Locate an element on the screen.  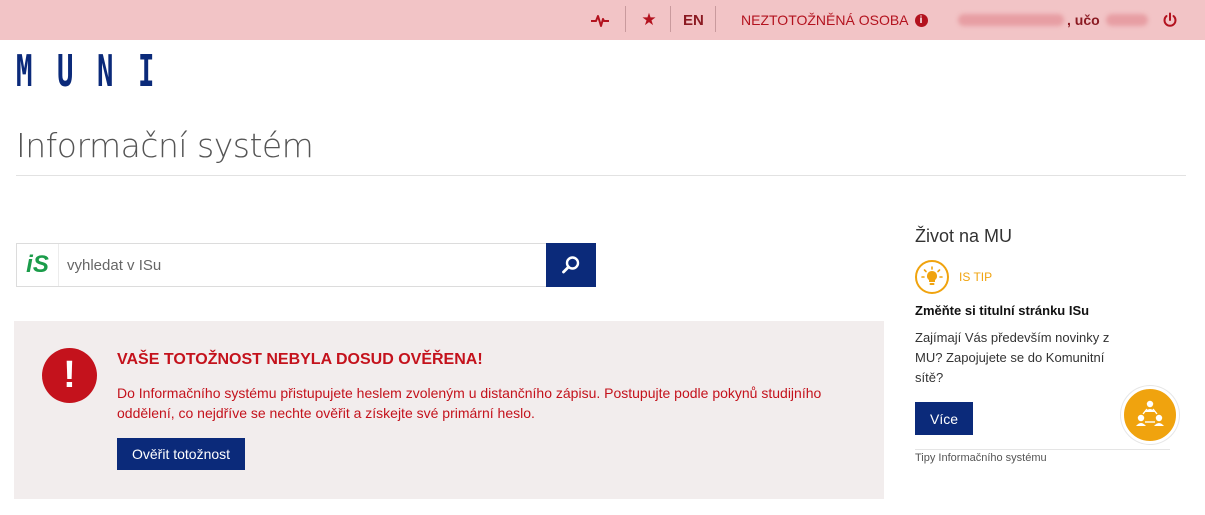
warning-heading: VAŠE TOTOŽNOST NEBYLA DOSUD OVĚŘENA! is located at coordinates (300, 359).